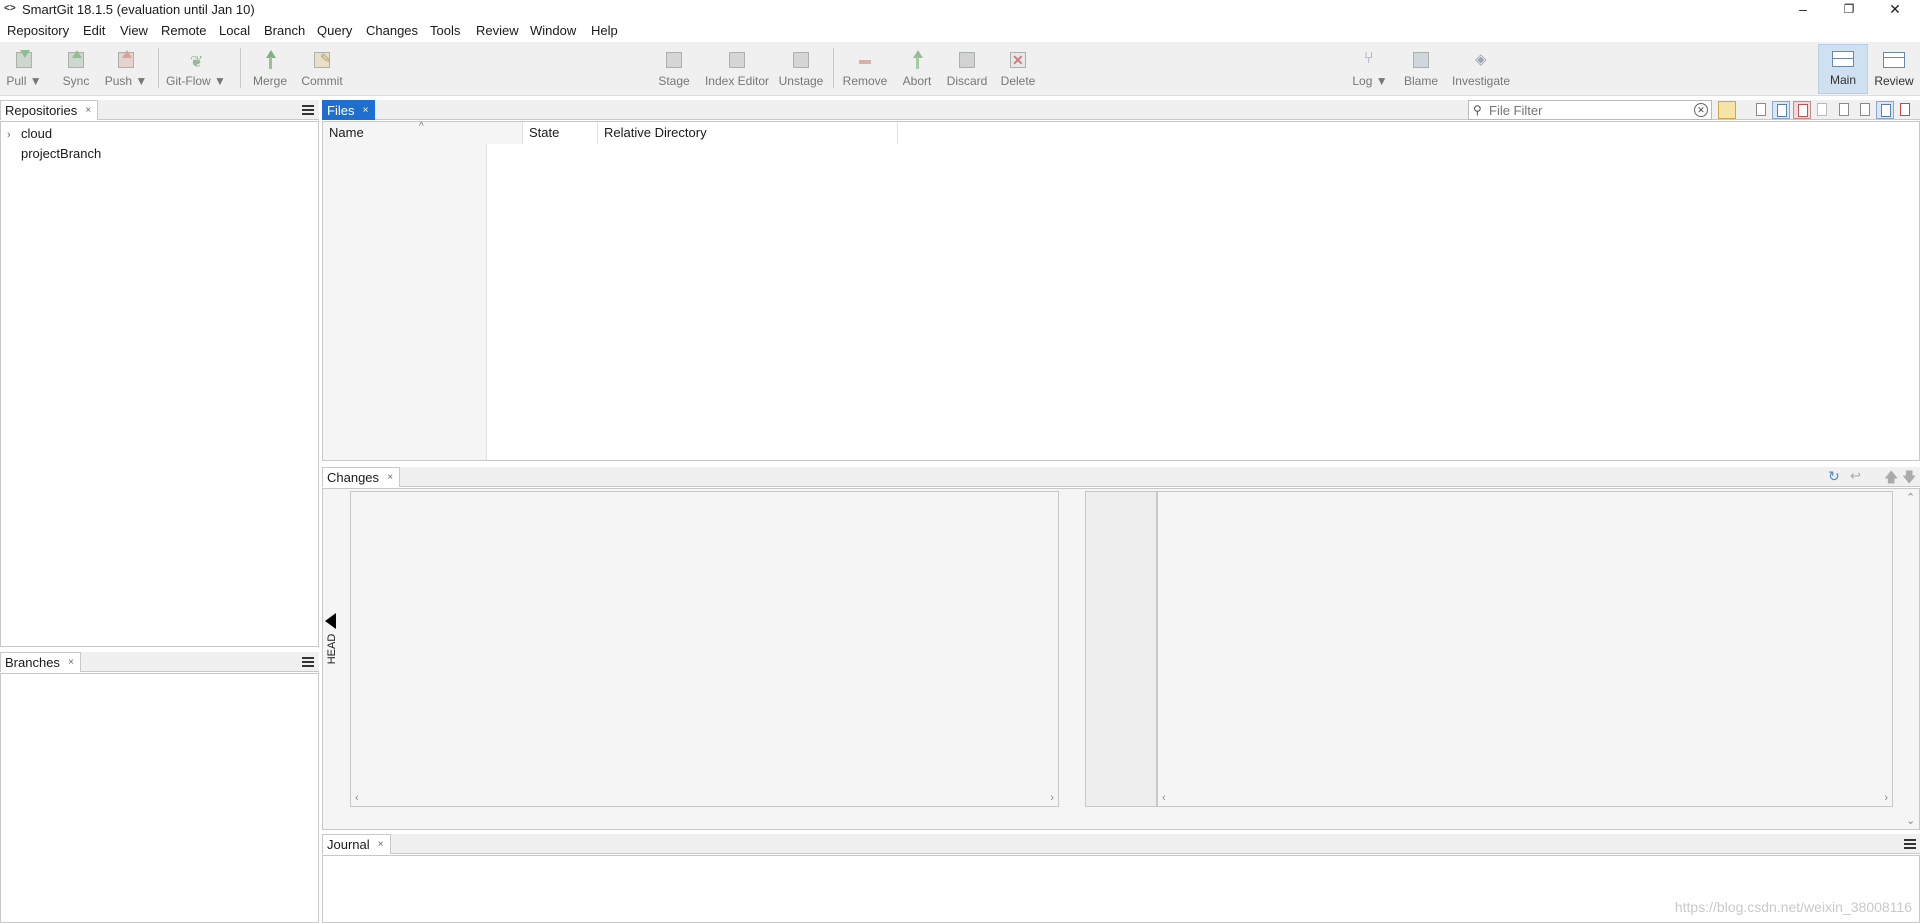  Describe the element at coordinates (865, 60) in the screenshot. I see `remove-icon` at that location.